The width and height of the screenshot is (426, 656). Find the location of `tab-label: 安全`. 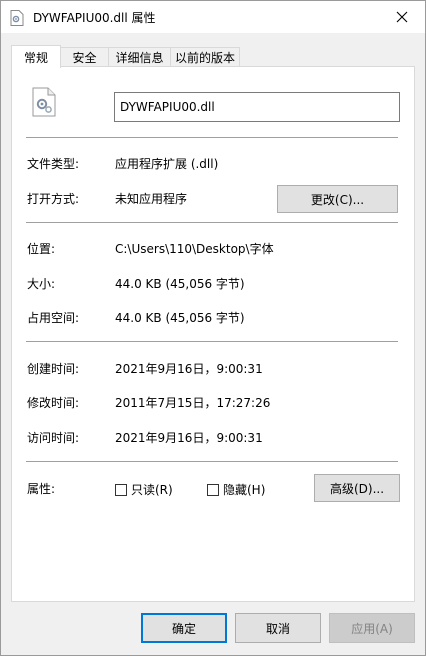

tab-label: 安全 is located at coordinates (84, 58).